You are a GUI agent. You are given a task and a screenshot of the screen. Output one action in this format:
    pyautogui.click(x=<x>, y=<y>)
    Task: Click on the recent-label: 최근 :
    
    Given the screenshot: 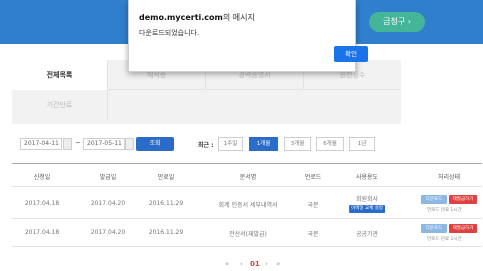 What is the action you would take?
    pyautogui.click(x=206, y=145)
    